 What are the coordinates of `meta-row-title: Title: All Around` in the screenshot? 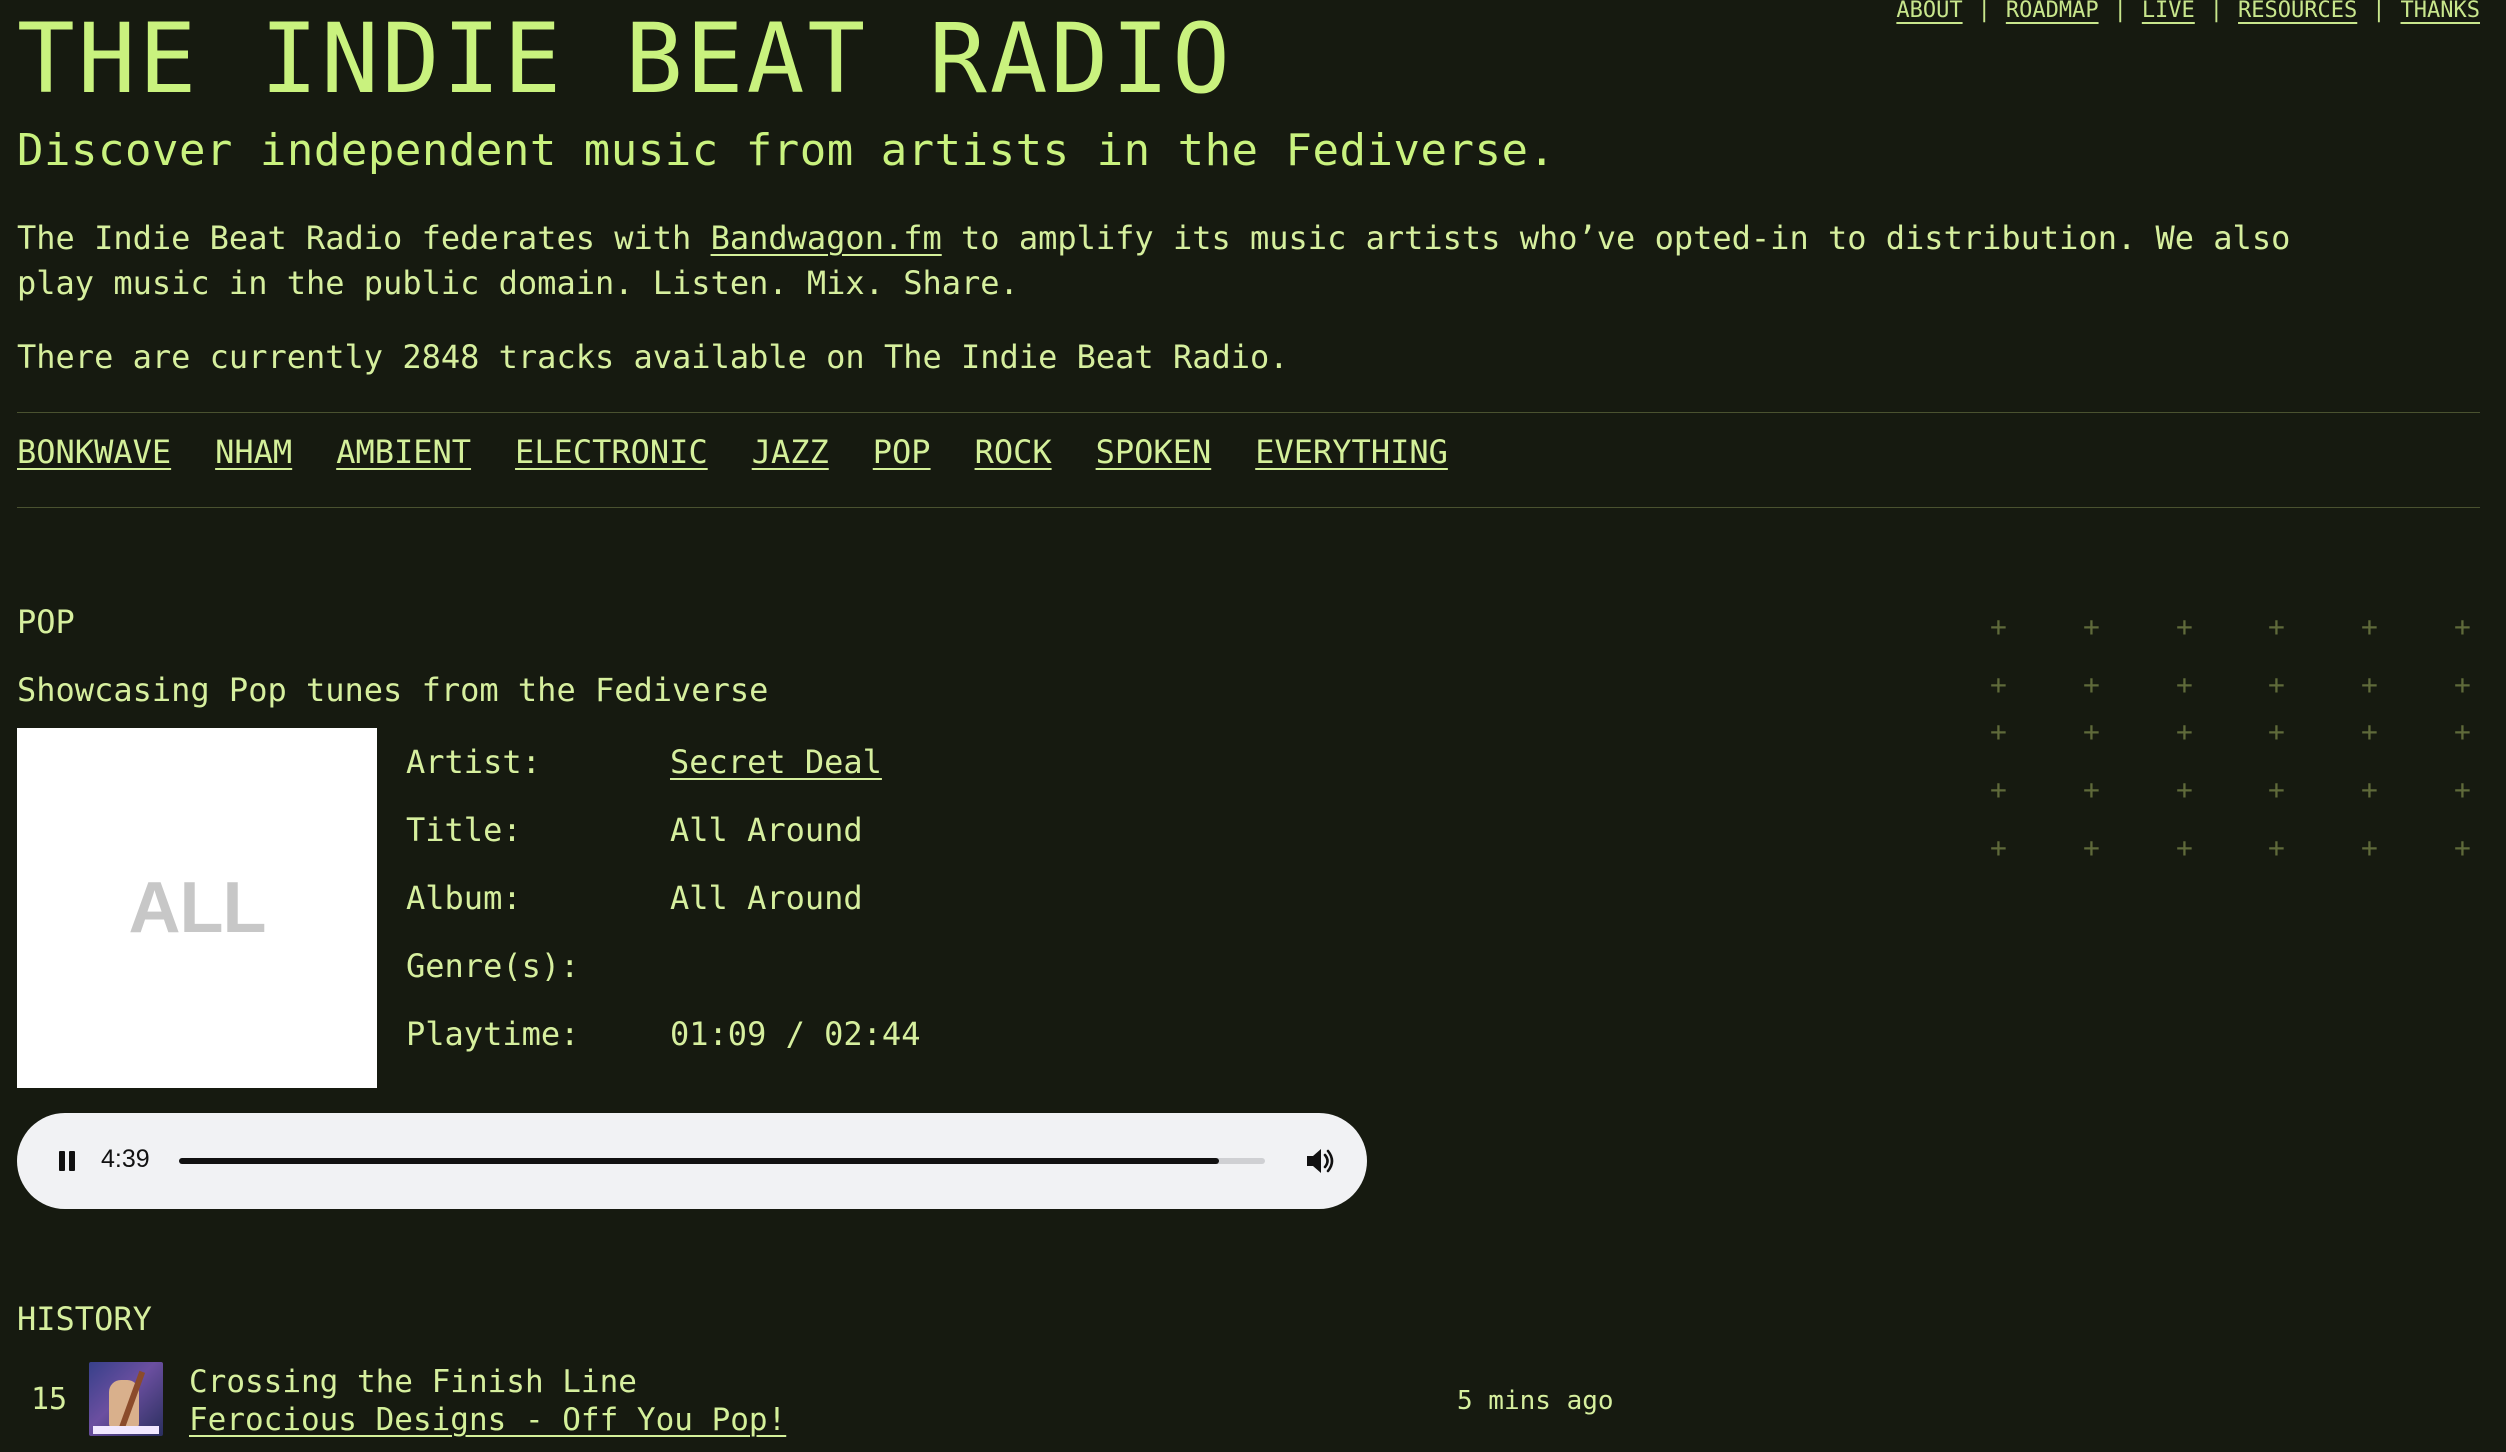 It's located at (663, 830).